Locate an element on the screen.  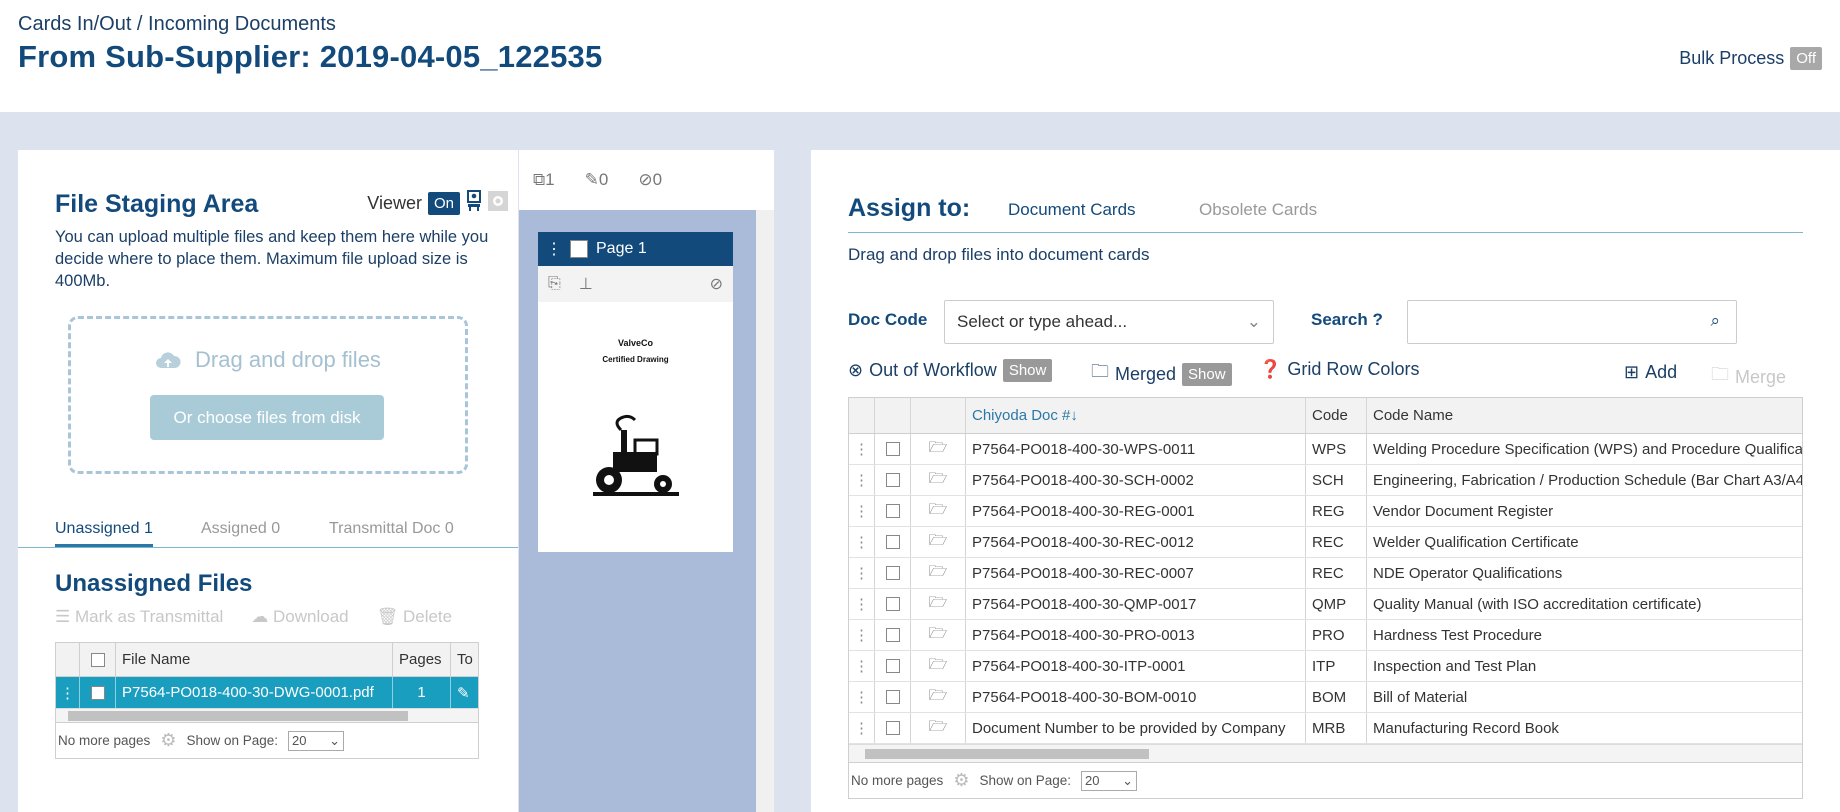
download-button: ☁ Download is located at coordinates (299, 617).